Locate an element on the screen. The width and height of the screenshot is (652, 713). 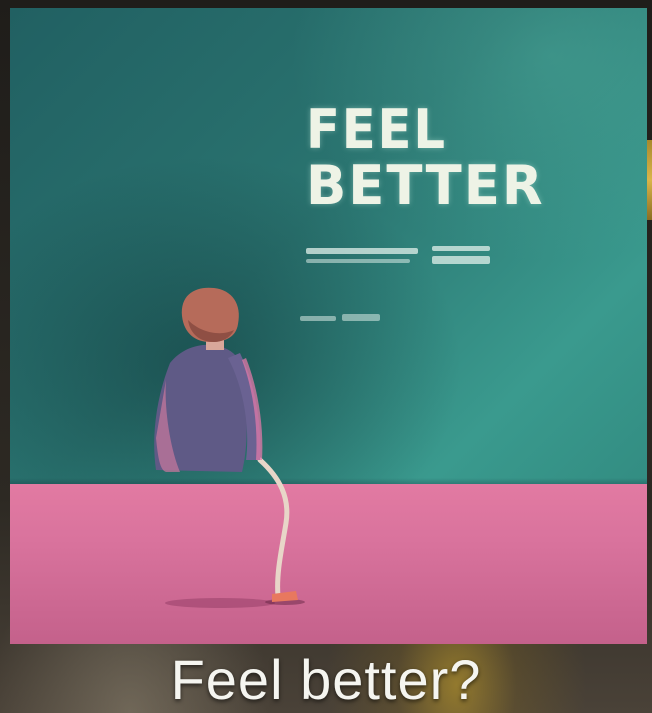
floor-shadow is located at coordinates (220, 603).